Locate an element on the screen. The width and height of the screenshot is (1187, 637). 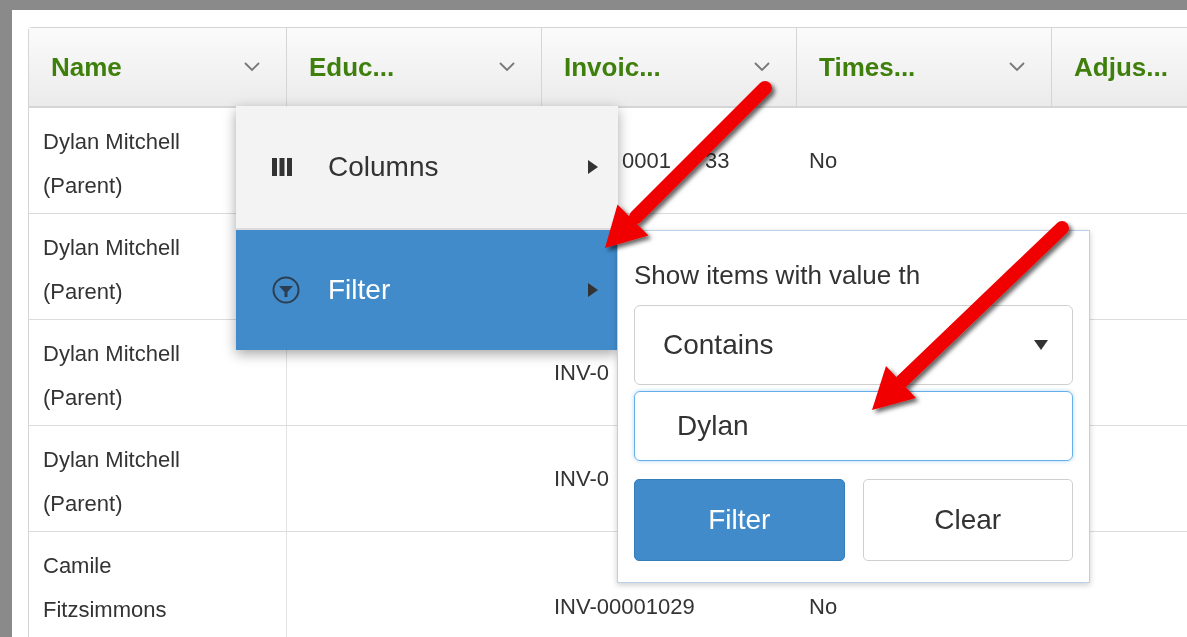
invoice-cell-text: 0001 is located at coordinates (646, 161).